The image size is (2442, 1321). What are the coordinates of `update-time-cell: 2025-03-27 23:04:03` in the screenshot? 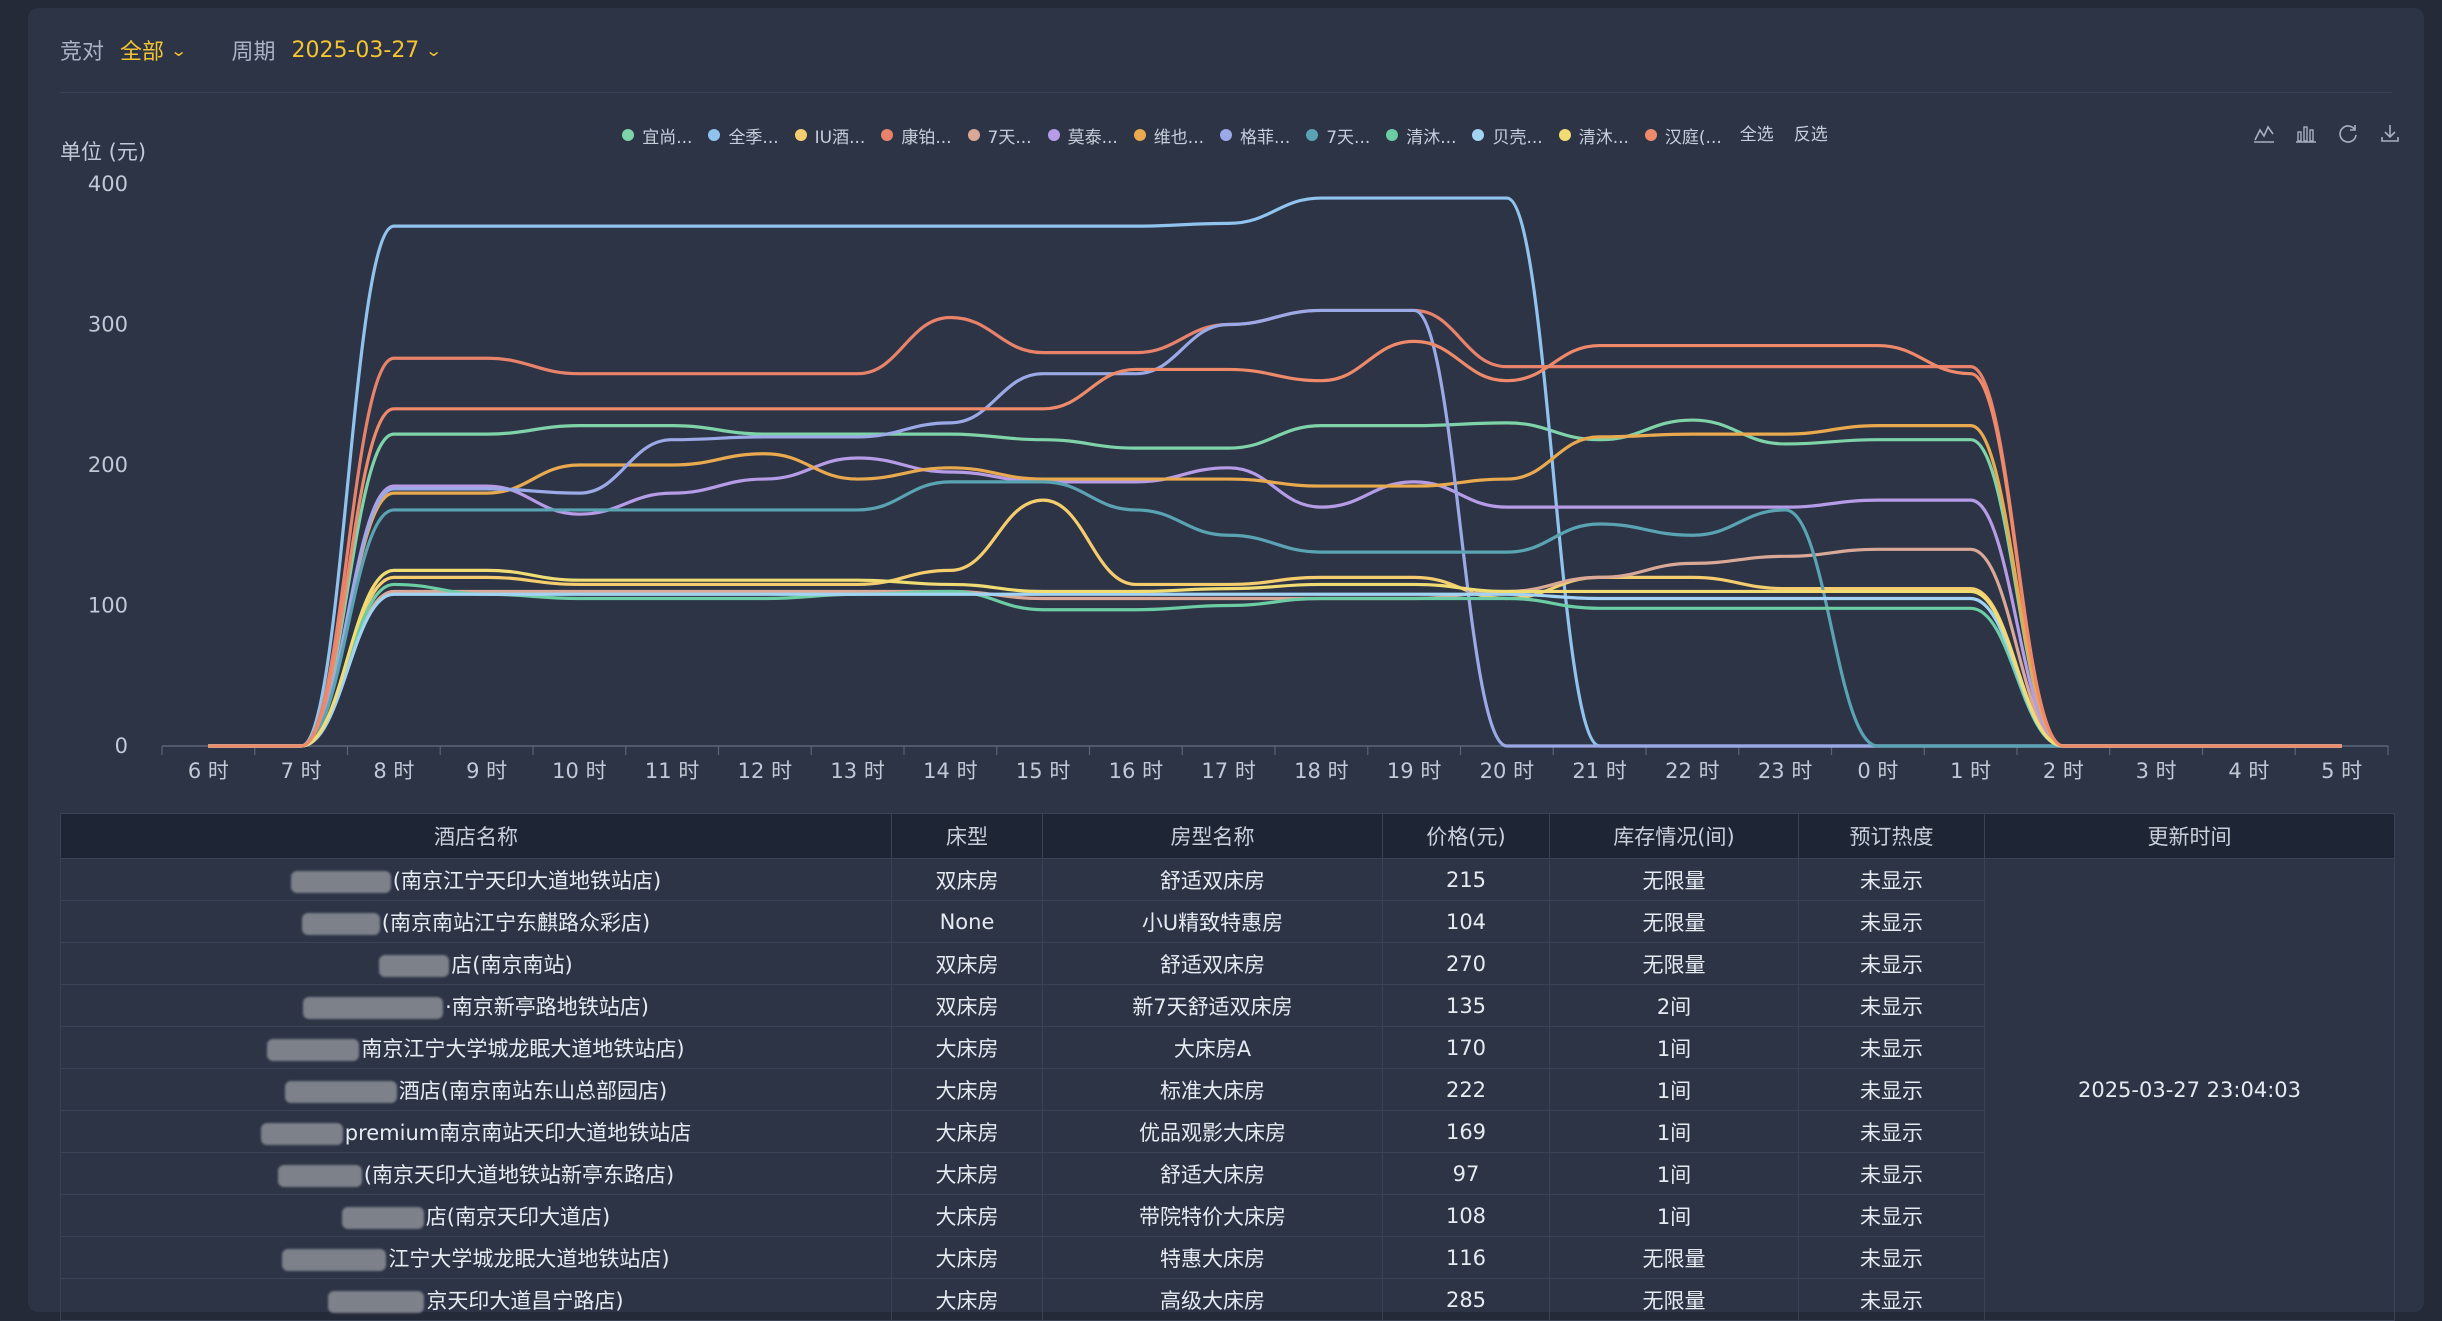 It's located at (2189, 1089).